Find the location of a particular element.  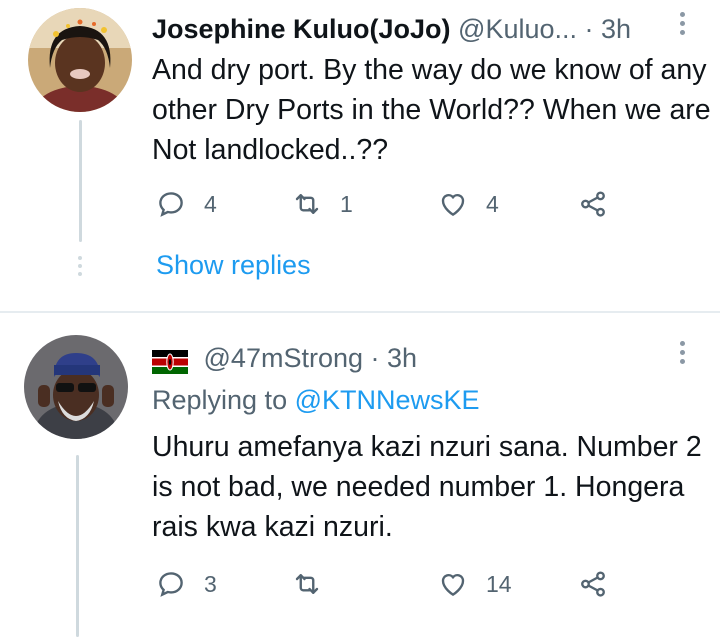

like-count: 4 is located at coordinates (492, 203).